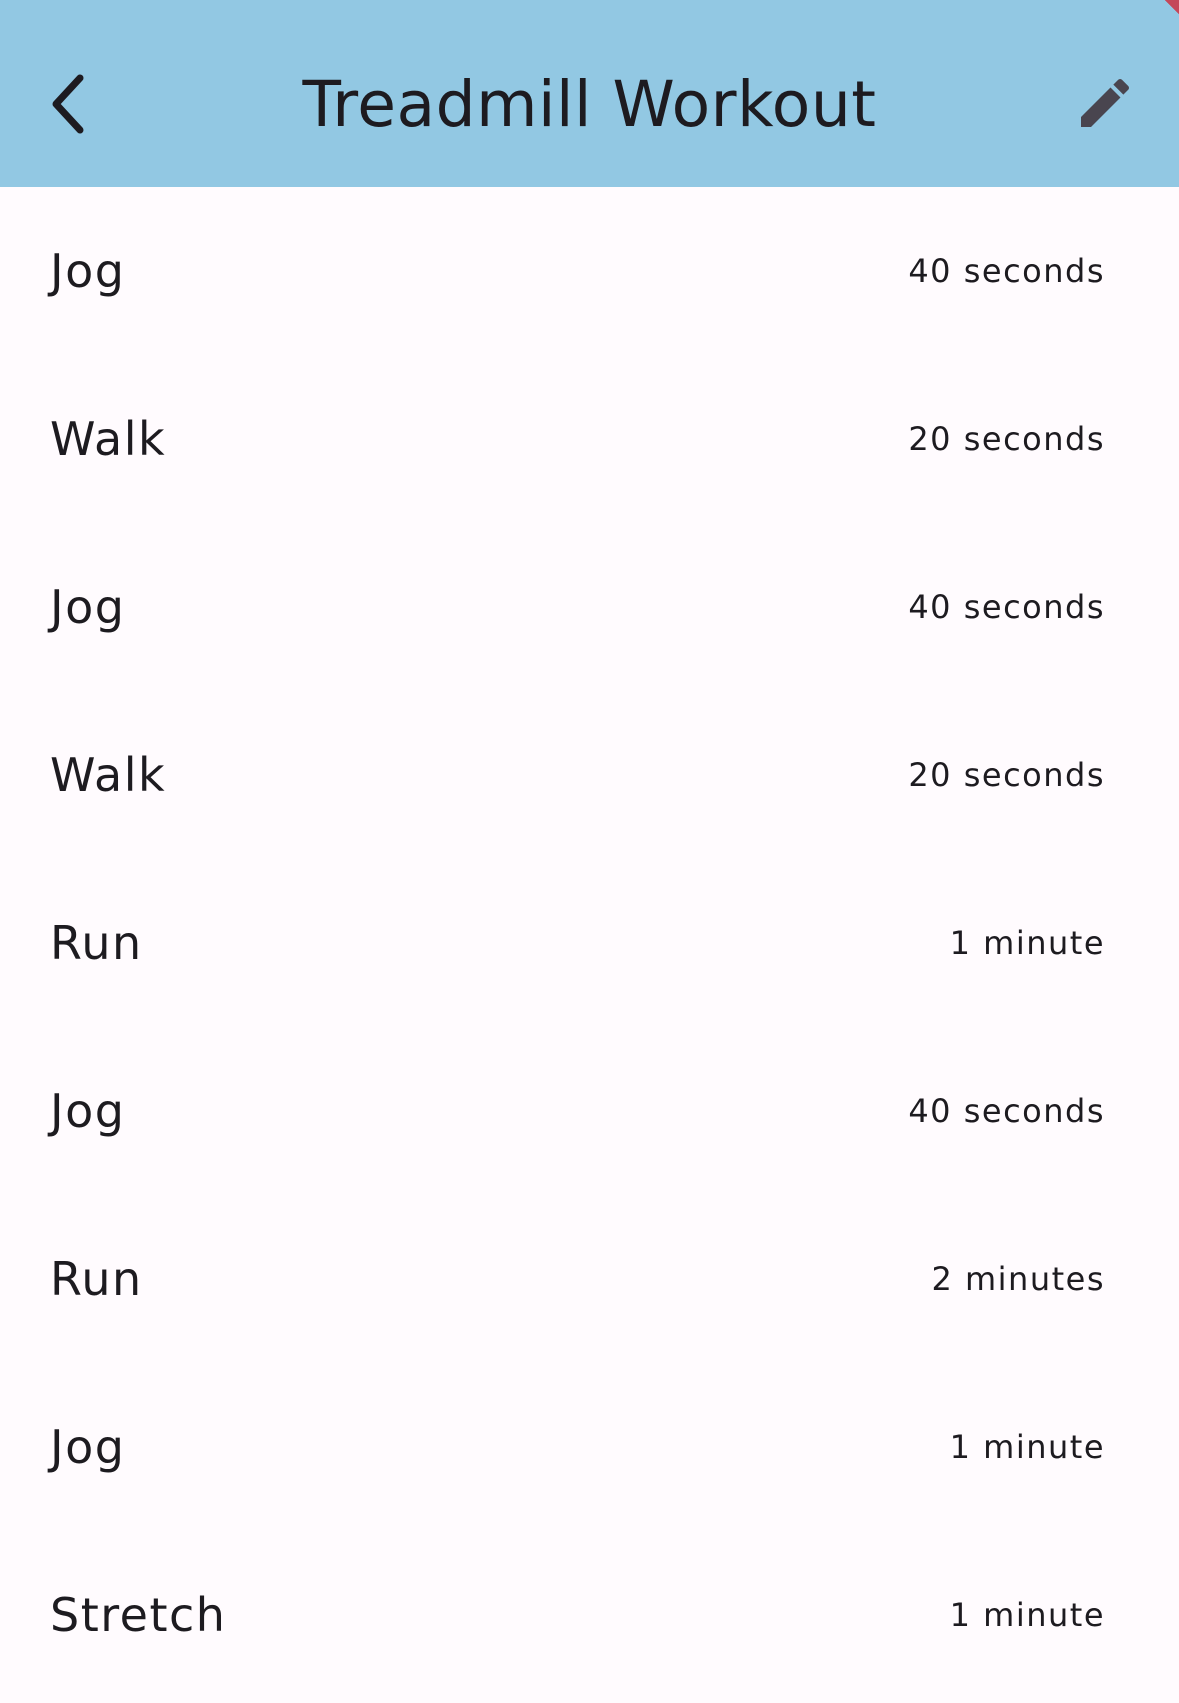 This screenshot has height=1703, width=1179. I want to click on list-item: Run 2 minutes, so click(589, 1279).